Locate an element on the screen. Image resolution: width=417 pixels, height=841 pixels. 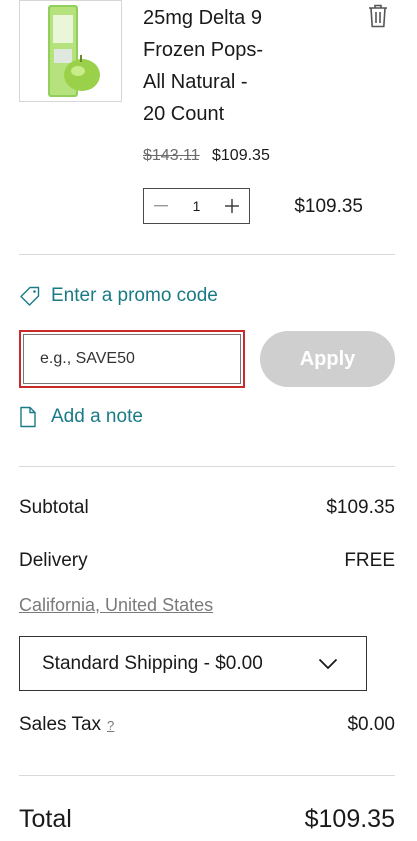
total-value: $109.35 is located at coordinates (349, 819).